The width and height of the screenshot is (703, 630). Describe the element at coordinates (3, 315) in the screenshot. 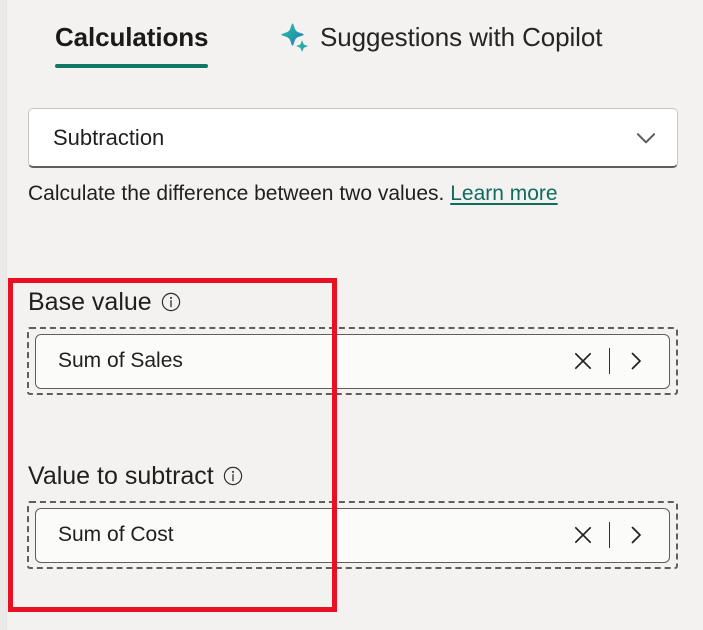

I see `pane-left-edge` at that location.